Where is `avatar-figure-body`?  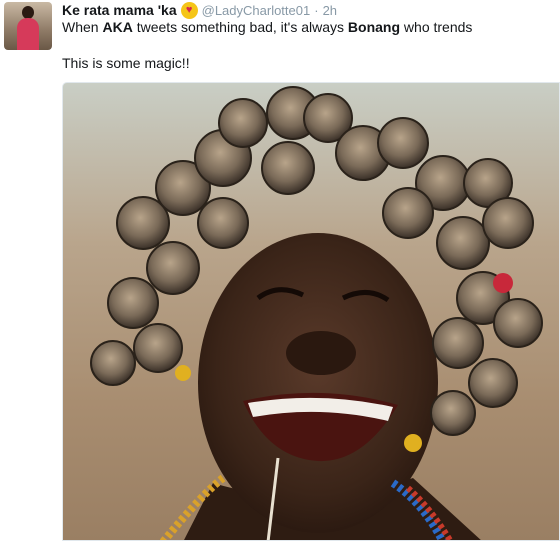
avatar-figure-body is located at coordinates (28, 34).